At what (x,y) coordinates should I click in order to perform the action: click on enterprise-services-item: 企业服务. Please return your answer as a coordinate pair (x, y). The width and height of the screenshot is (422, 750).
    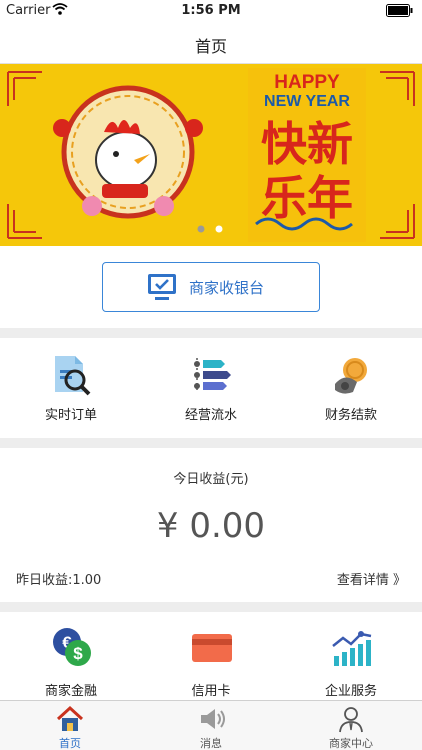
    Looking at the image, I should click on (351, 656).